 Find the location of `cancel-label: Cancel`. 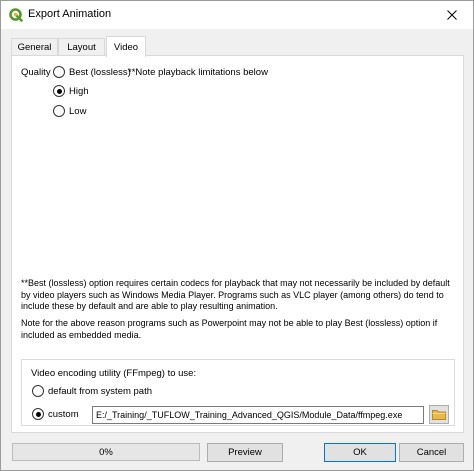

cancel-label: Cancel is located at coordinates (431, 452).